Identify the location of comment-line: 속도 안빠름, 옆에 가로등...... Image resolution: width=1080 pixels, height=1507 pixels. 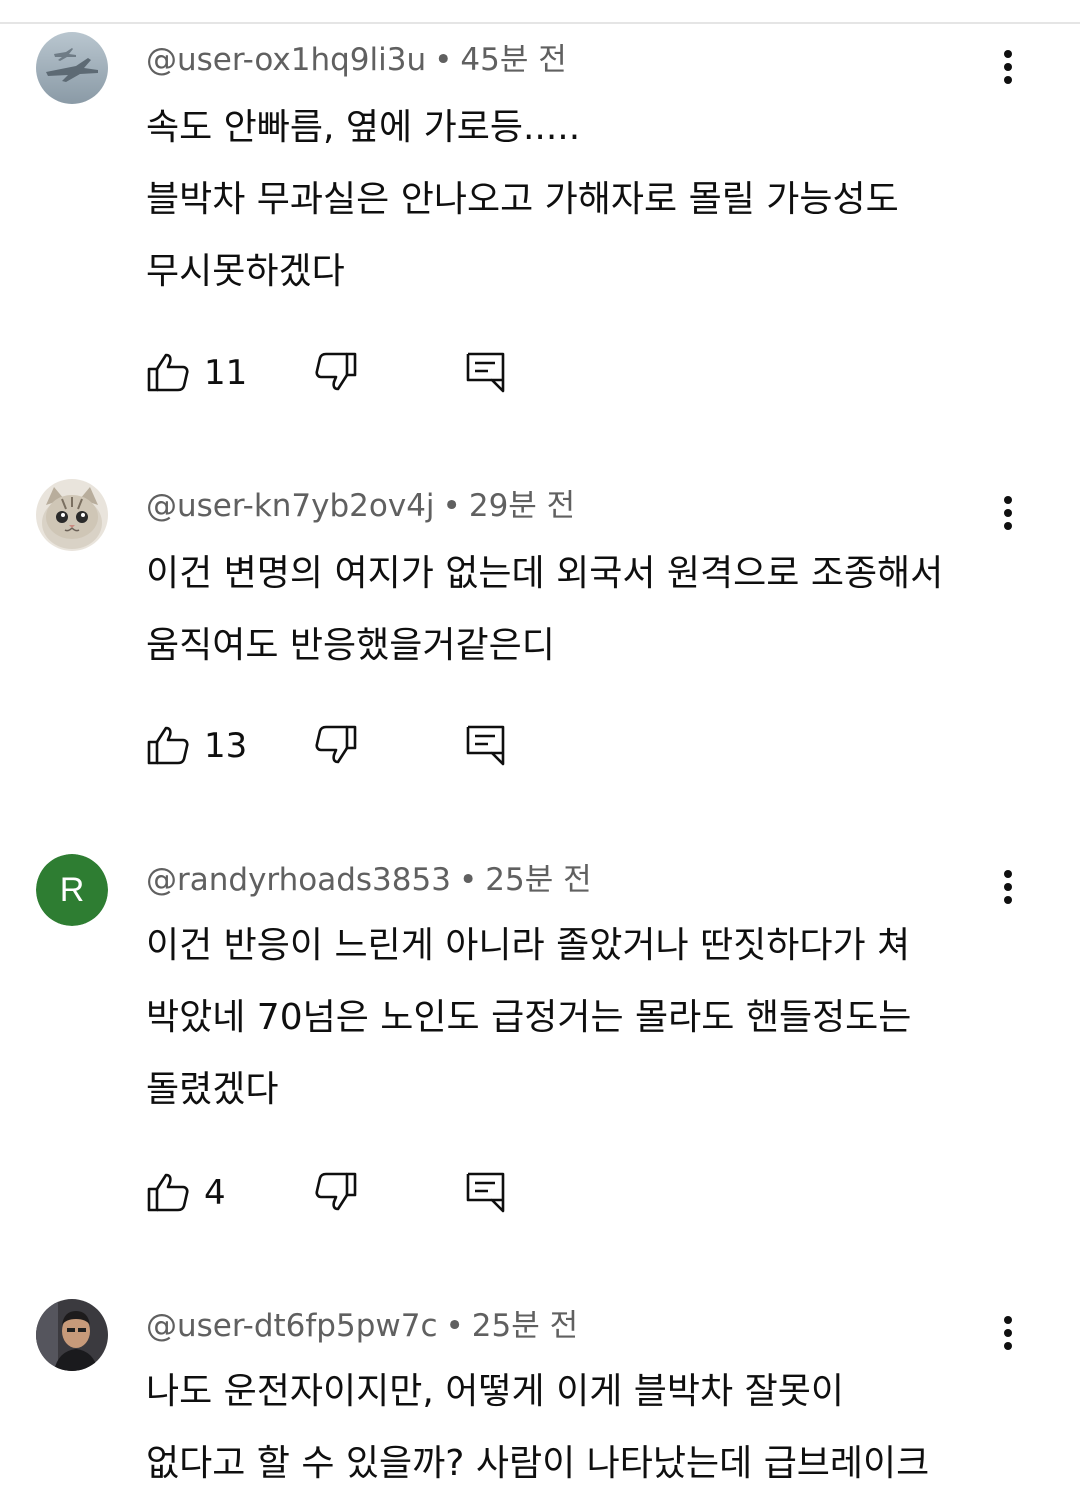
(363, 127).